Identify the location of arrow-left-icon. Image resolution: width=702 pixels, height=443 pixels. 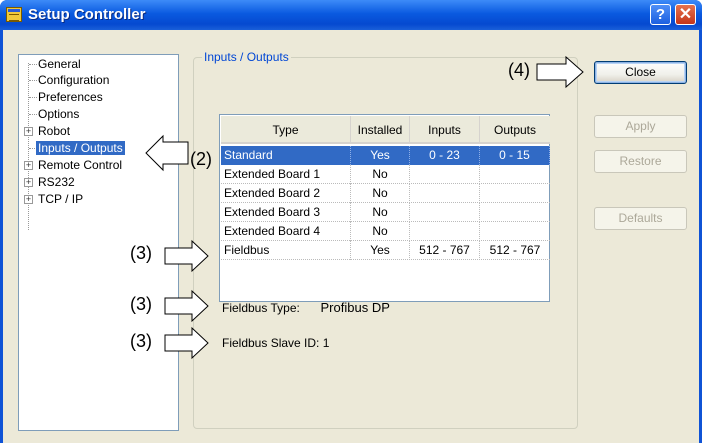
(167, 153).